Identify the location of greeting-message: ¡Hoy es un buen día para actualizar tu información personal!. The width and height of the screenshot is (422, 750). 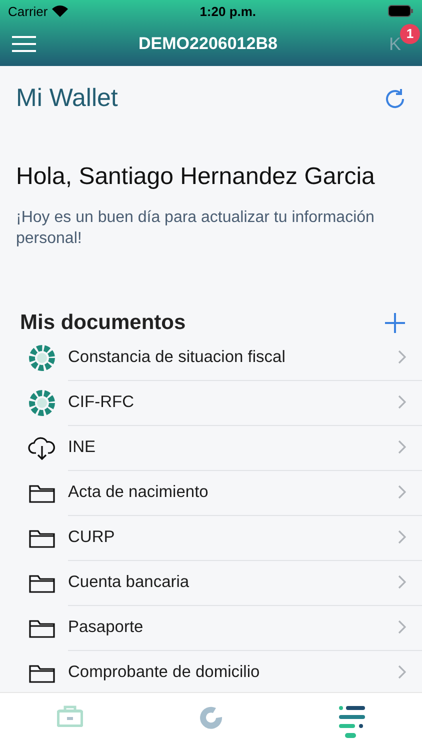
(196, 228).